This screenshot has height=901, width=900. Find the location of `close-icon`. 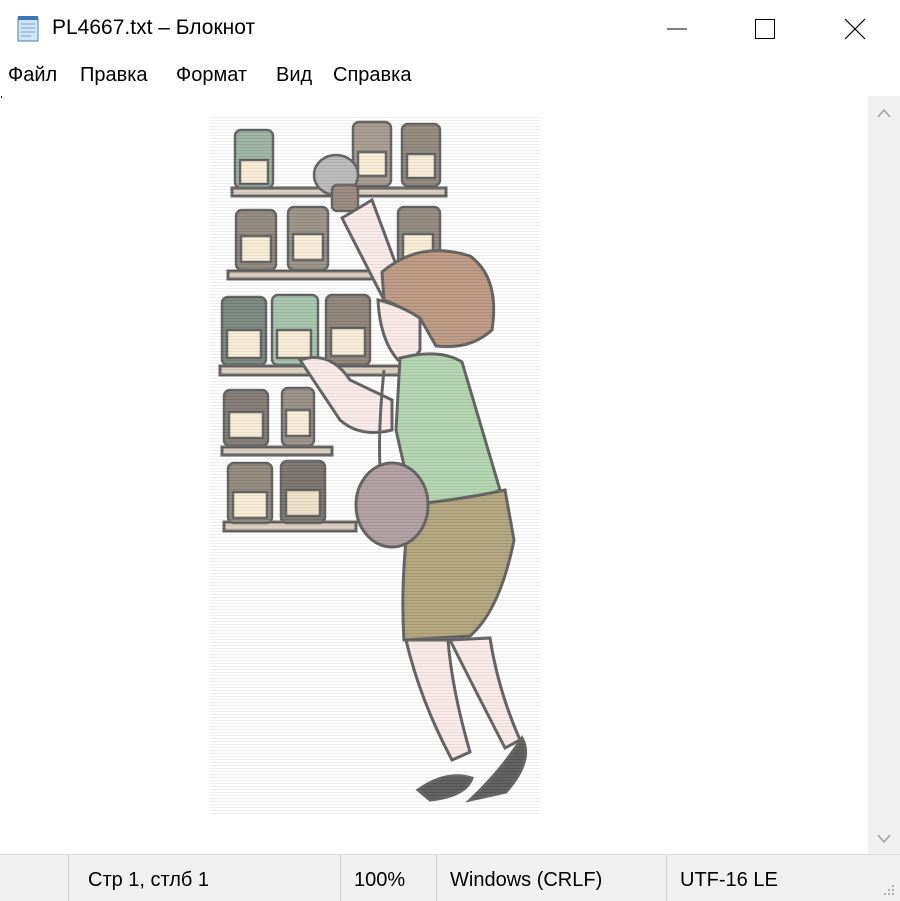

close-icon is located at coordinates (855, 29).